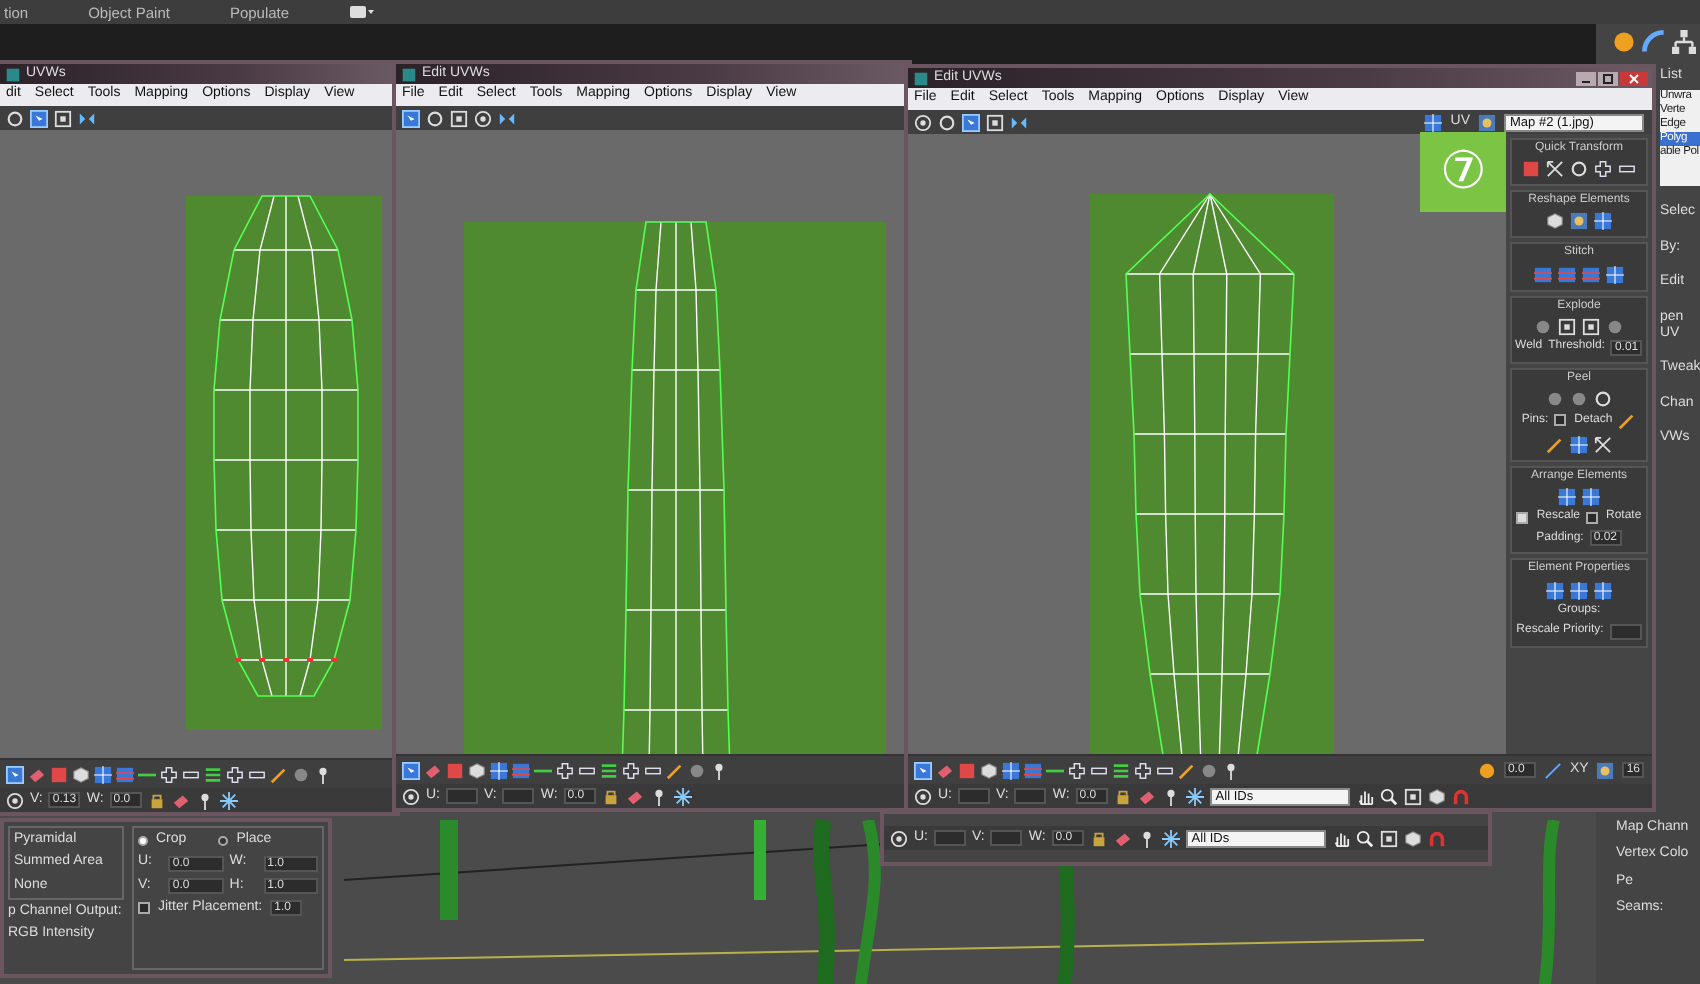  I want to click on dropdown-icon, so click(361, 12).